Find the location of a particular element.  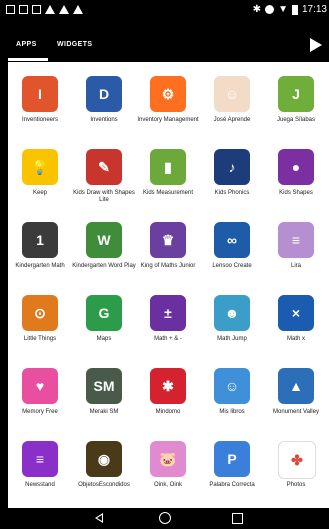

app-inventioneers: I Inventioneers is located at coordinates (40, 102).